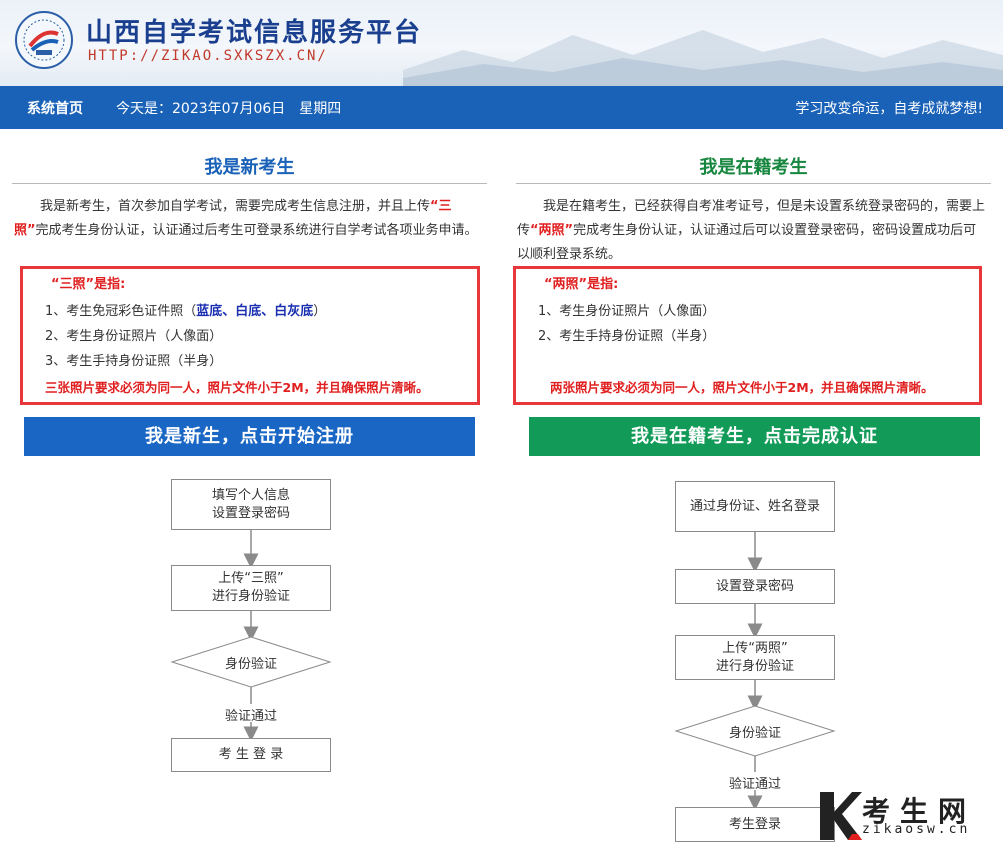 The image size is (1003, 849). Describe the element at coordinates (121, 311) in the screenshot. I see `new-req-item-1-prefix: 1、考生免冠彩色证件照（` at that location.